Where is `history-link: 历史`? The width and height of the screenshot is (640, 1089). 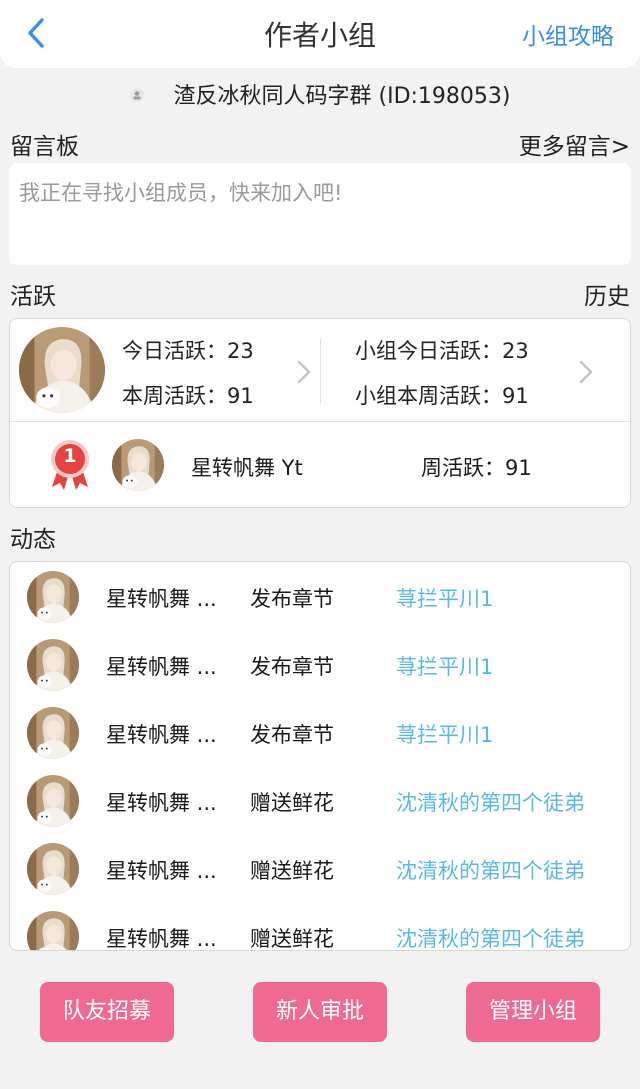
history-link: 历史 is located at coordinates (607, 294).